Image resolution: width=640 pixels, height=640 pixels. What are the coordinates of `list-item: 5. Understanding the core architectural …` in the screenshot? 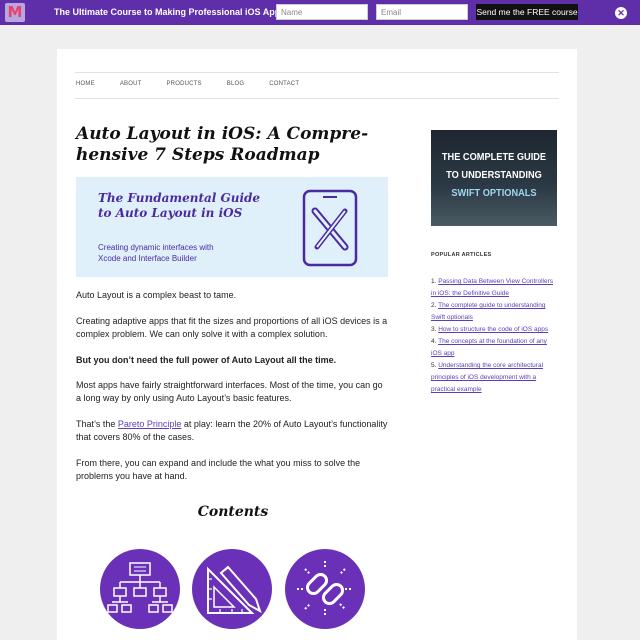 It's located at (494, 378).